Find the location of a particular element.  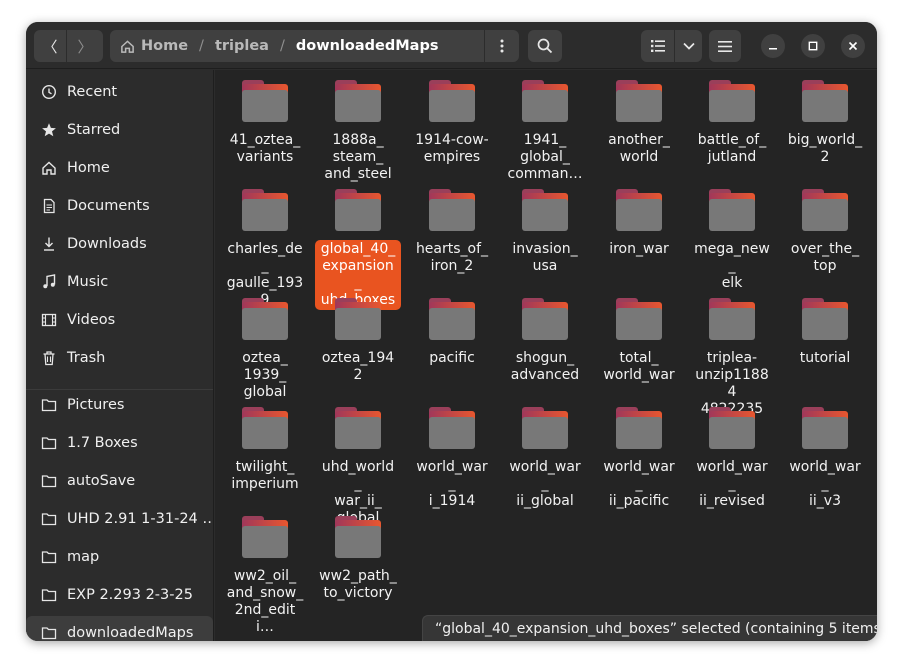

sidebar-item-autosave: autoSave is located at coordinates (119, 481).